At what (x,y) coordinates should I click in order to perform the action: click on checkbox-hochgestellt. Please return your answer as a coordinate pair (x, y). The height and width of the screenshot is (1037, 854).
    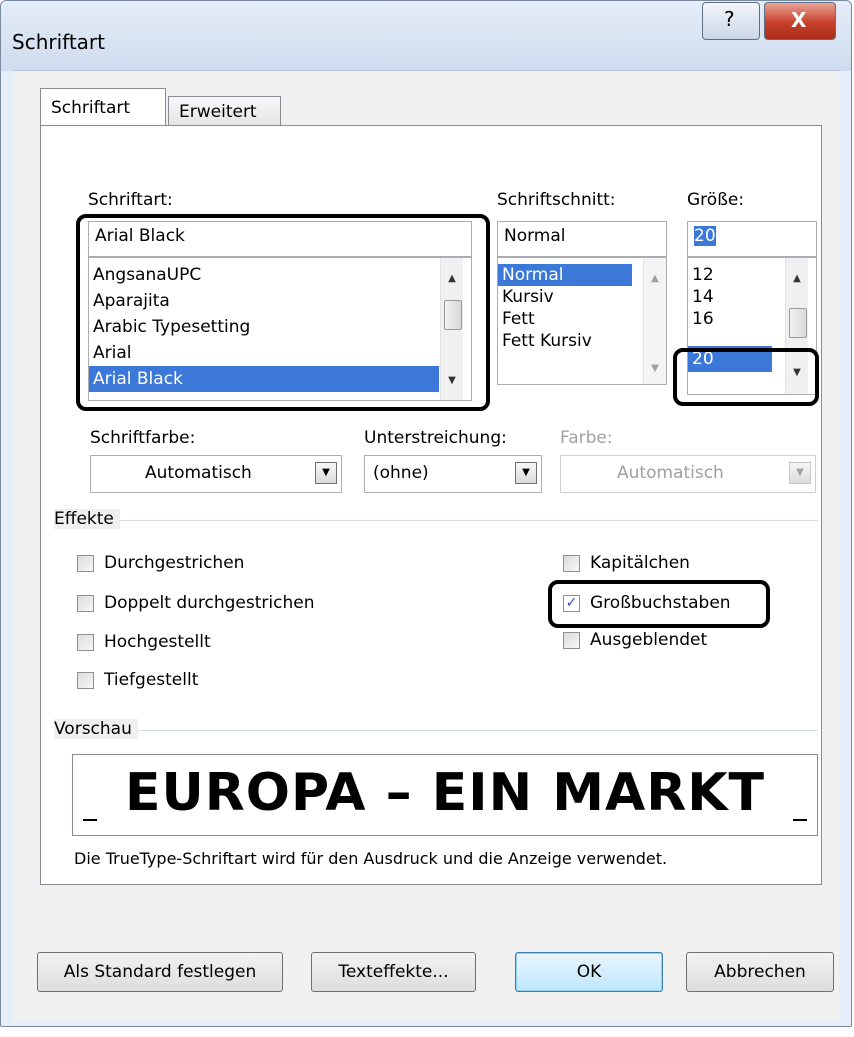
    Looking at the image, I should click on (85, 642).